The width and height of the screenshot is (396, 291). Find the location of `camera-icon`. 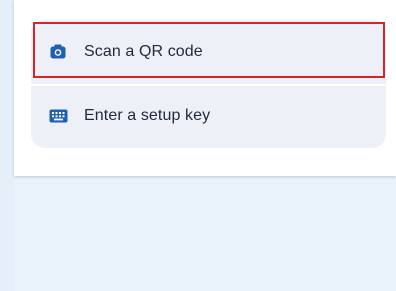

camera-icon is located at coordinates (58, 52).